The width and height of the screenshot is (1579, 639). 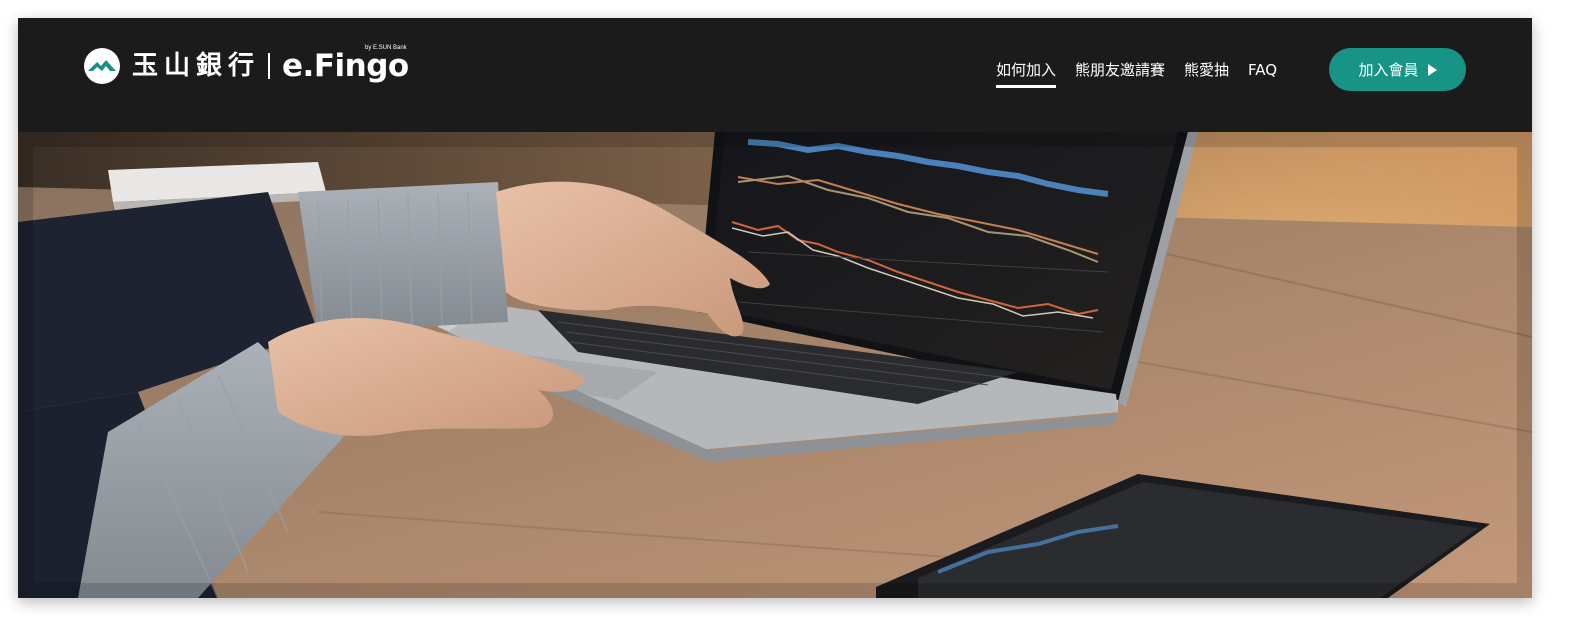 I want to click on product-name: e.Fingo, so click(x=345, y=66).